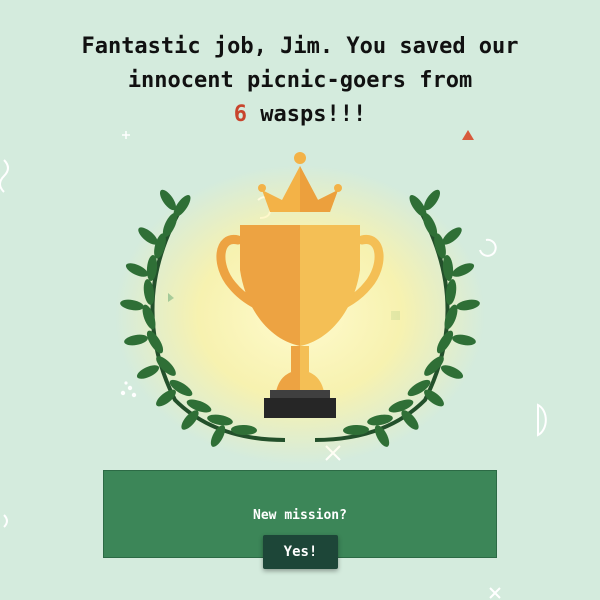 The width and height of the screenshot is (600, 600). What do you see at coordinates (300, 515) in the screenshot?
I see `new-mission-prompt: New mission?` at bounding box center [300, 515].